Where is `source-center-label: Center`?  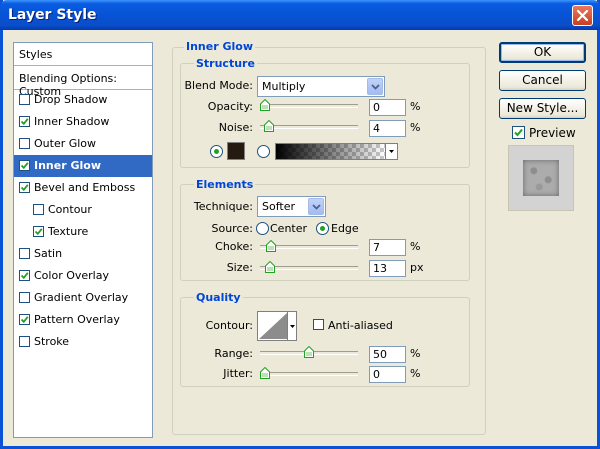 source-center-label: Center is located at coordinates (289, 228).